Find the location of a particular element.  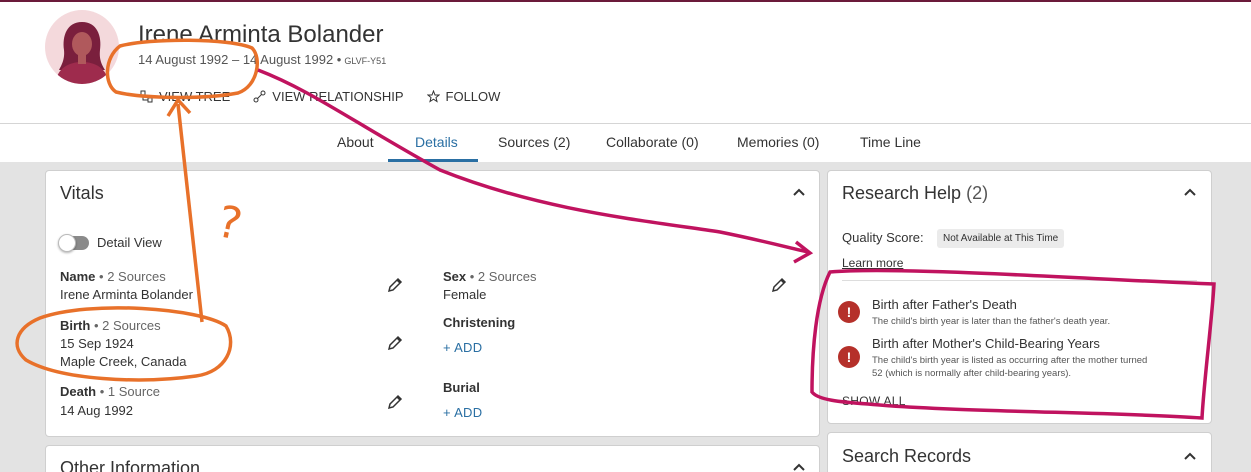

person-name: Irene Arminta Bolander is located at coordinates (261, 34).